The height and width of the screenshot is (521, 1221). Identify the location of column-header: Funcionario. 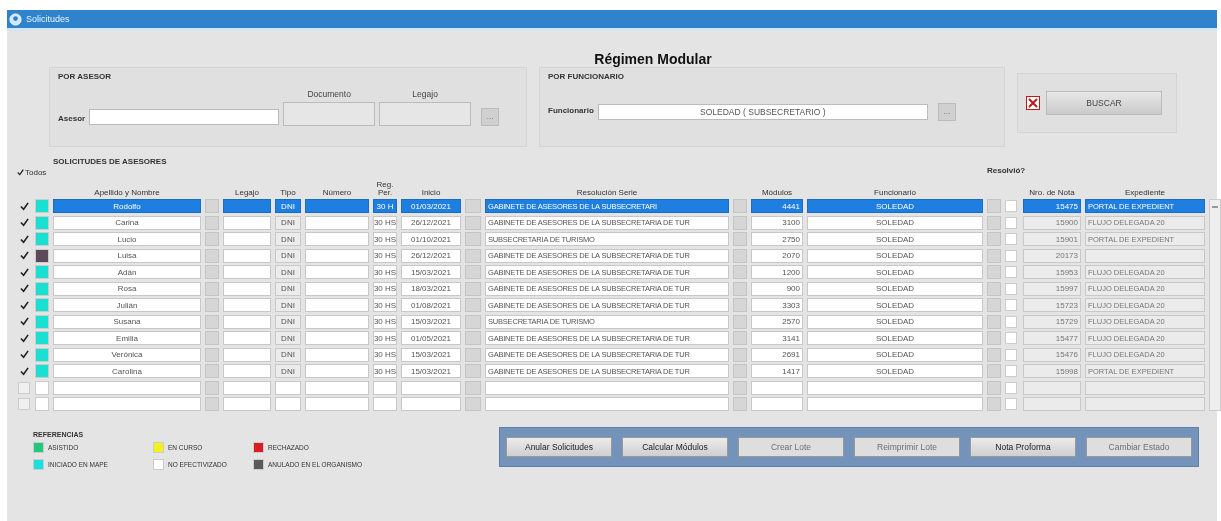
(895, 192).